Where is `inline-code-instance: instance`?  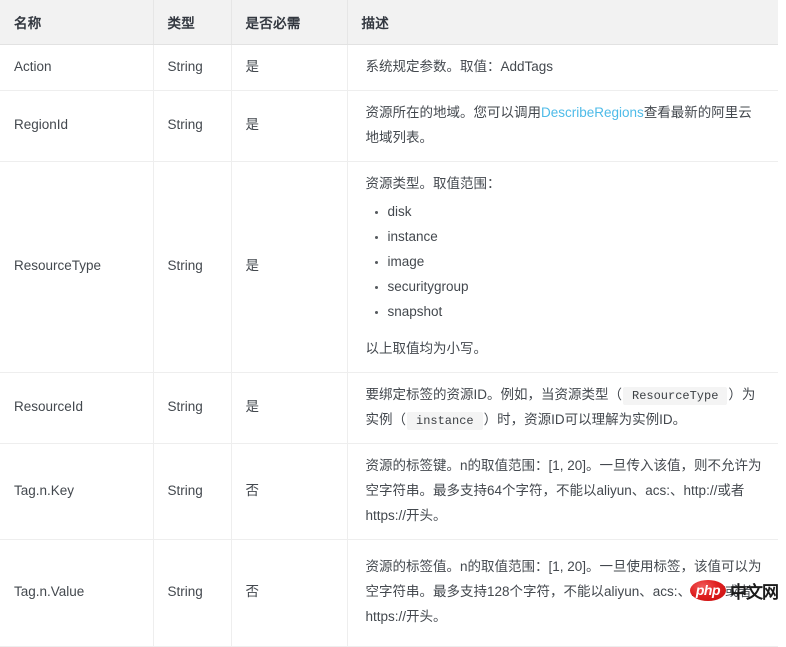 inline-code-instance: instance is located at coordinates (445, 420).